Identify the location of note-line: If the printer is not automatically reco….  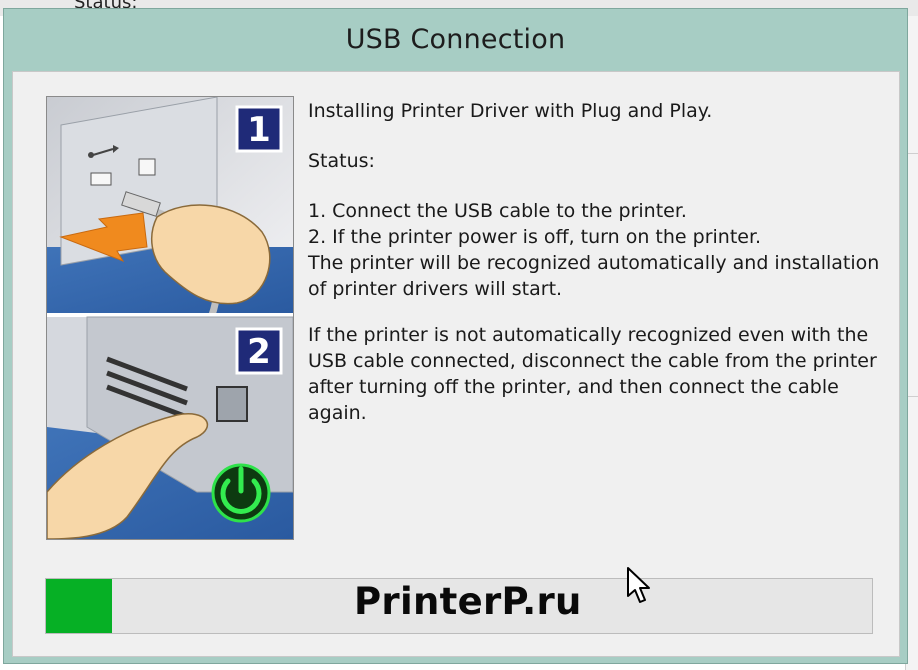
(588, 335).